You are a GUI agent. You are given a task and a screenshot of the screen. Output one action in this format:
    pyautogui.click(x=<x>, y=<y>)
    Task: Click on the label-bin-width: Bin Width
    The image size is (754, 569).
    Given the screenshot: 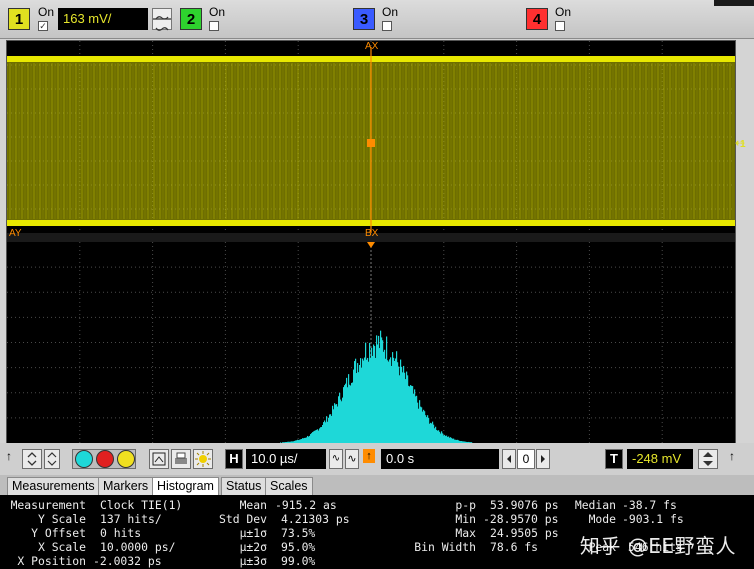 What is the action you would take?
    pyautogui.click(x=445, y=547)
    